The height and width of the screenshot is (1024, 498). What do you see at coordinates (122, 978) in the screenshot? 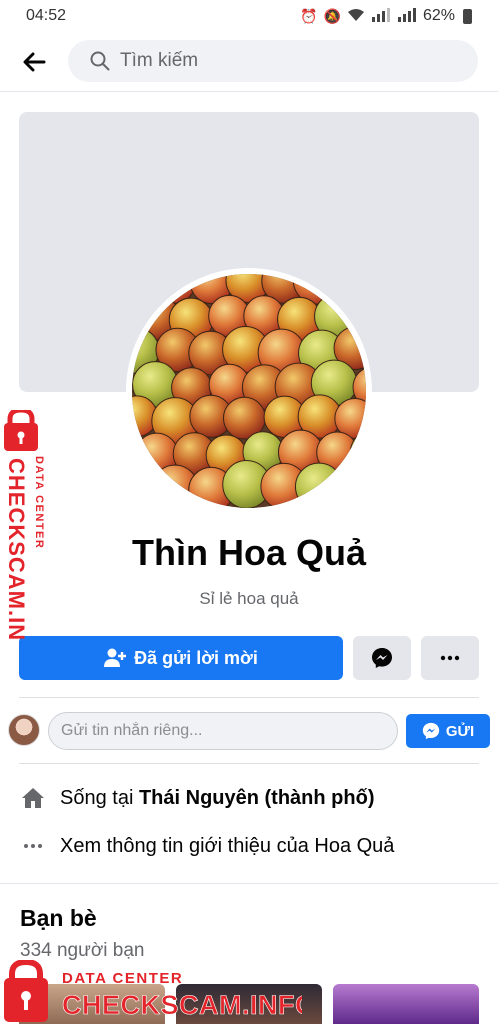
I see `watermark-bottom-text-1: DATA CENTER` at bounding box center [122, 978].